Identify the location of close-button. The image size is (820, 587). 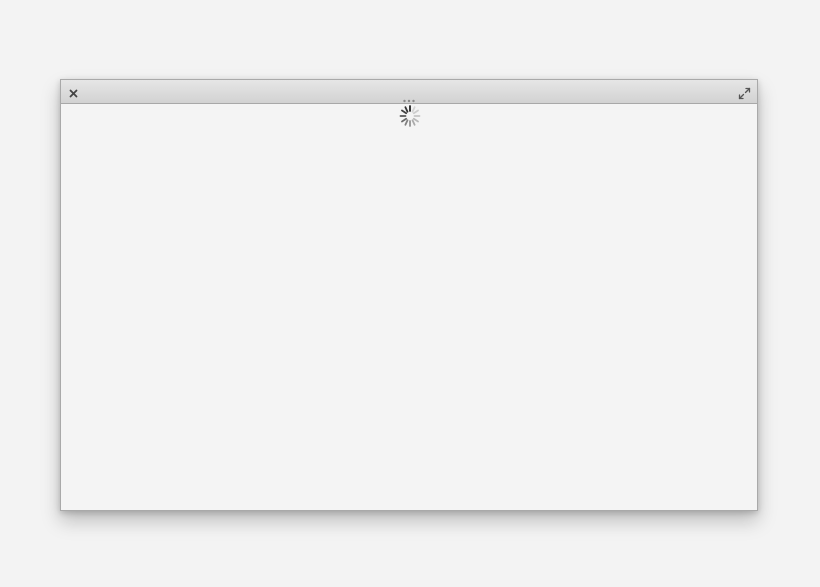
(73, 91).